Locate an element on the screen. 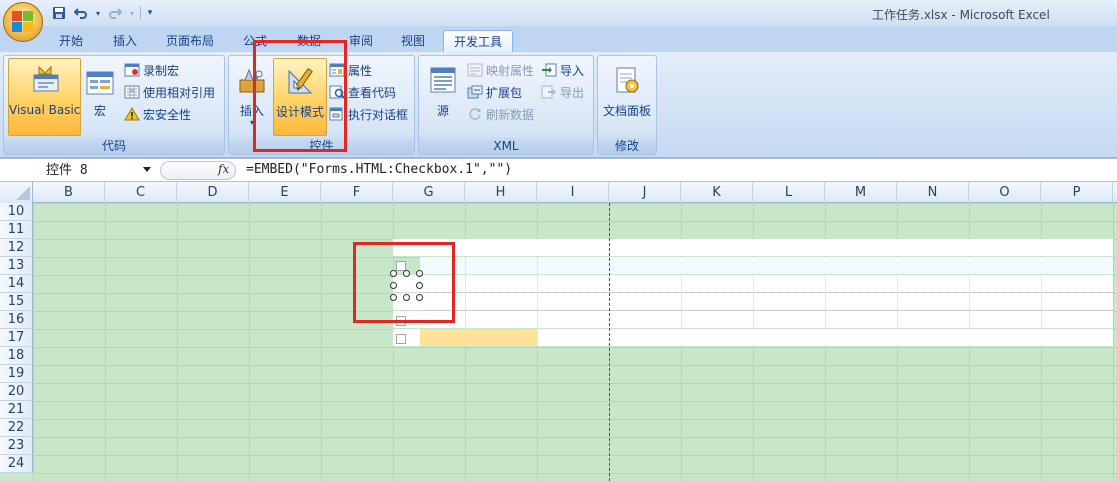 This screenshot has width=1117, height=481. expansion-packs-button: 扩展包 is located at coordinates (494, 92).